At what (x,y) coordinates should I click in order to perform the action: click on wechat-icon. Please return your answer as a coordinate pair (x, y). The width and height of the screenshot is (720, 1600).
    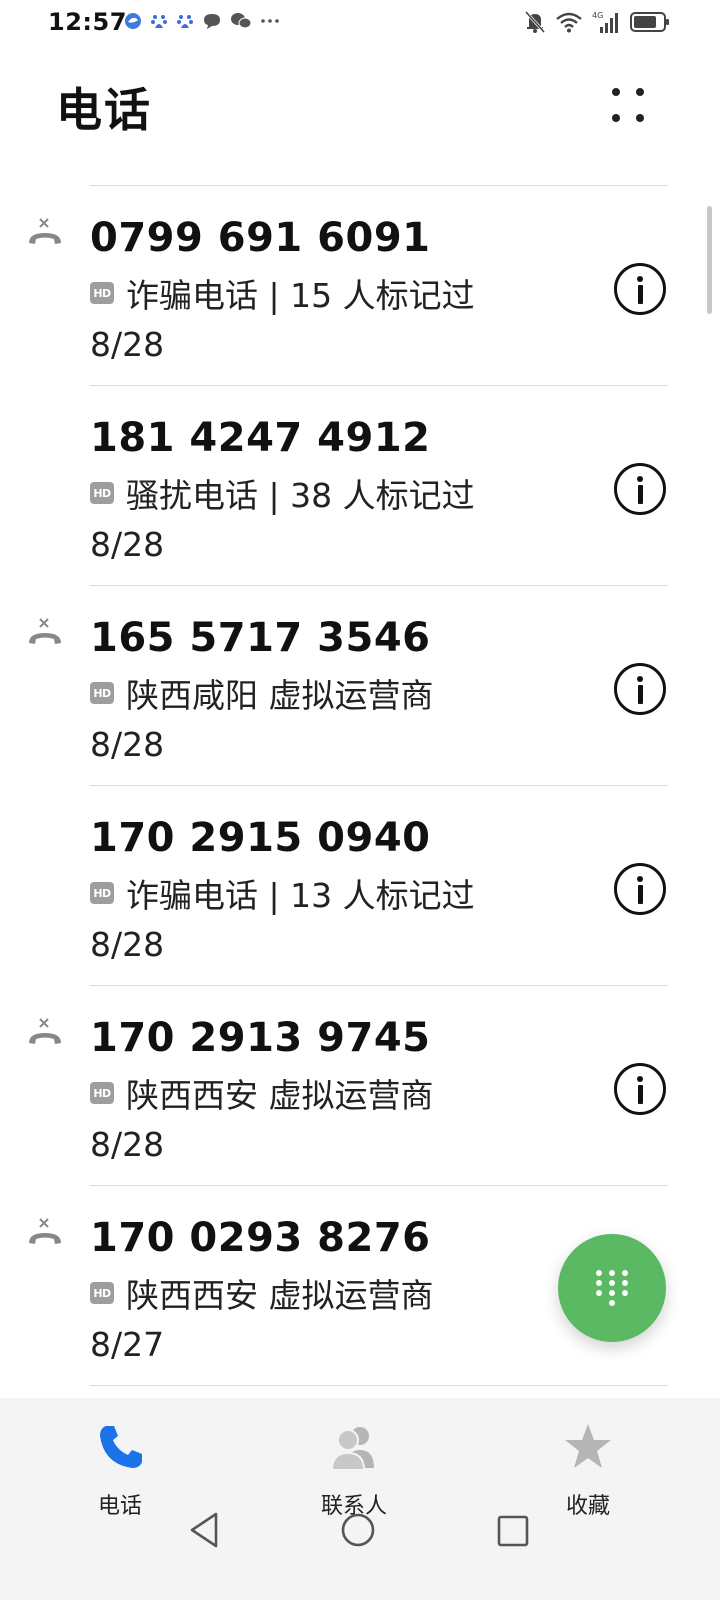
    Looking at the image, I should click on (241, 21).